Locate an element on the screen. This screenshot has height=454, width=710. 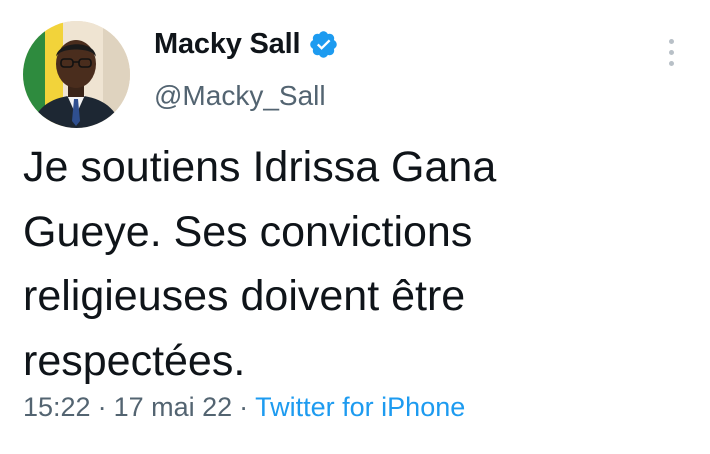
tweet-date: 17 mai 22 is located at coordinates (173, 407).